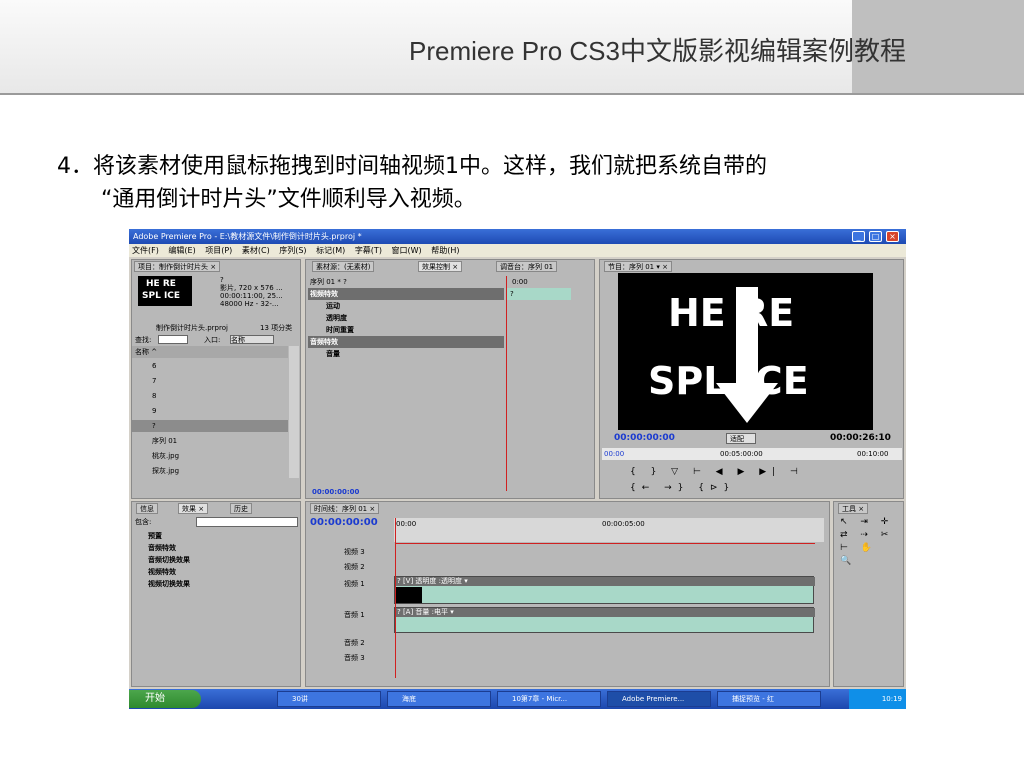  What do you see at coordinates (512, 294) in the screenshot?
I see `ec-clip-marker: ?` at bounding box center [512, 294].